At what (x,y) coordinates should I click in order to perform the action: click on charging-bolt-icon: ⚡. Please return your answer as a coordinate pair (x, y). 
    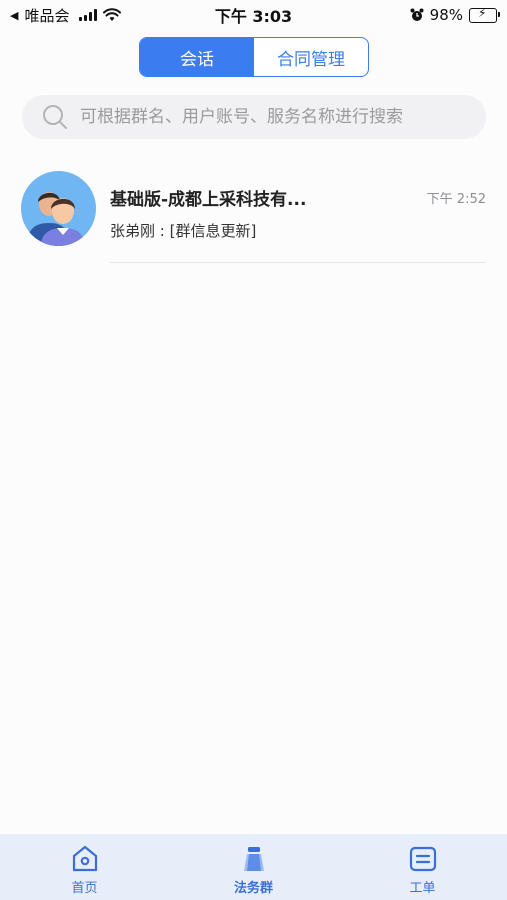
    Looking at the image, I should click on (482, 12).